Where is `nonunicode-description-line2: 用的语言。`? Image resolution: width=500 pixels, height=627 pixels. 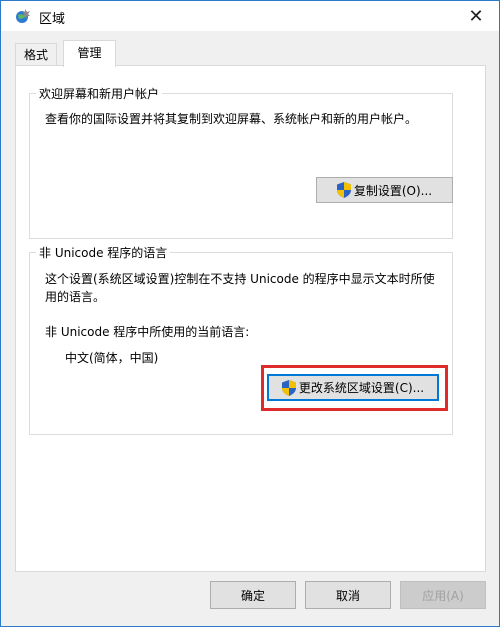
nonunicode-description-line2: 用的语言。 is located at coordinates (75, 297).